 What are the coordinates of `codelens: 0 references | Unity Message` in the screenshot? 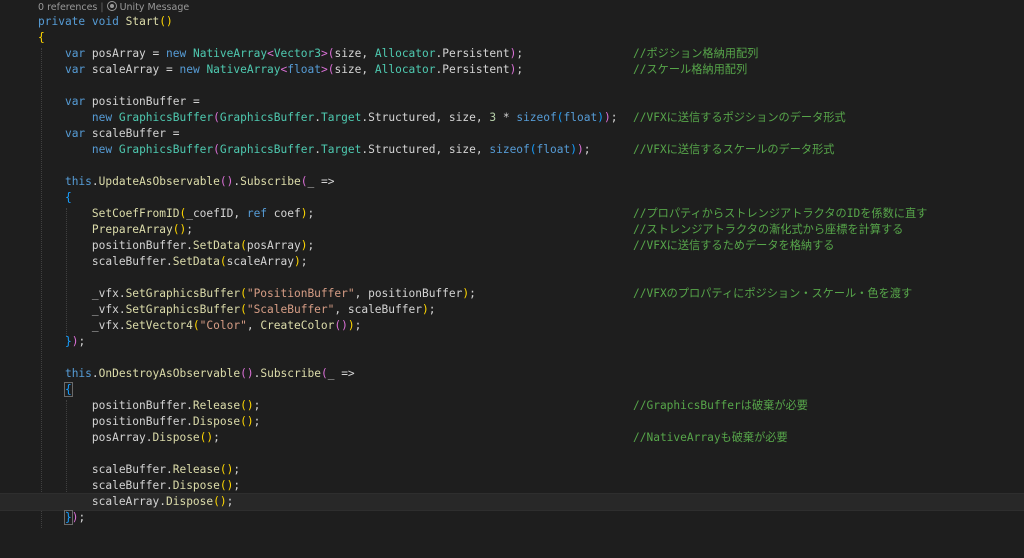 It's located at (113, 8).